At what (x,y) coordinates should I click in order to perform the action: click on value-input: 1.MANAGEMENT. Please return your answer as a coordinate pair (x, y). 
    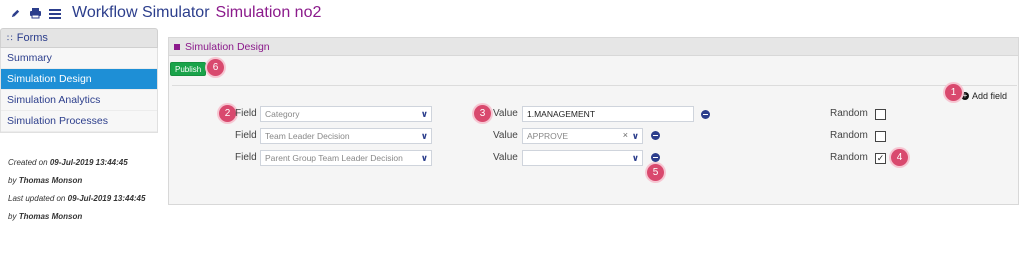
    Looking at the image, I should click on (608, 114).